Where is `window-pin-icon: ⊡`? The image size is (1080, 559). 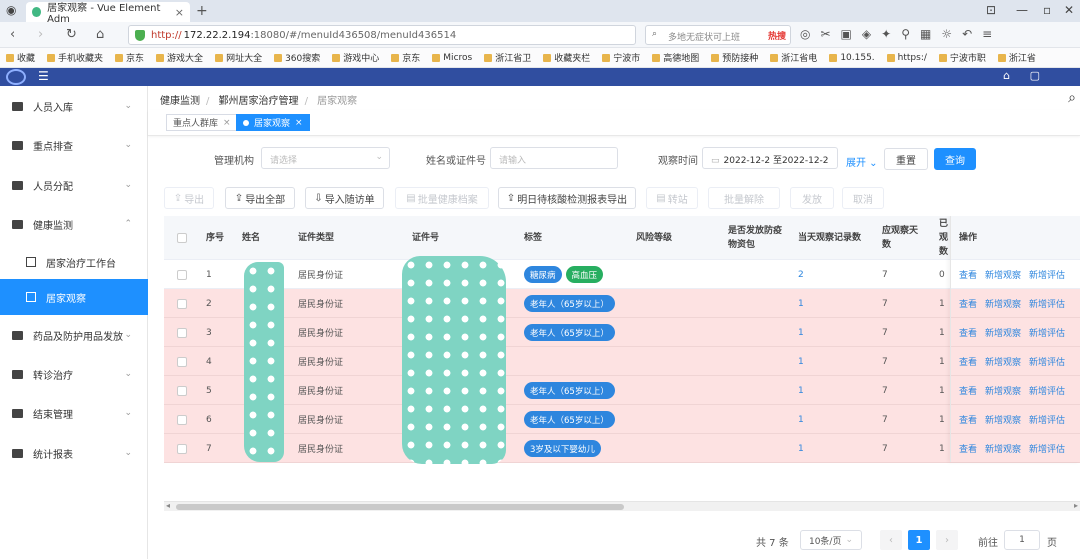
window-pin-icon: ⊡ is located at coordinates (991, 10).